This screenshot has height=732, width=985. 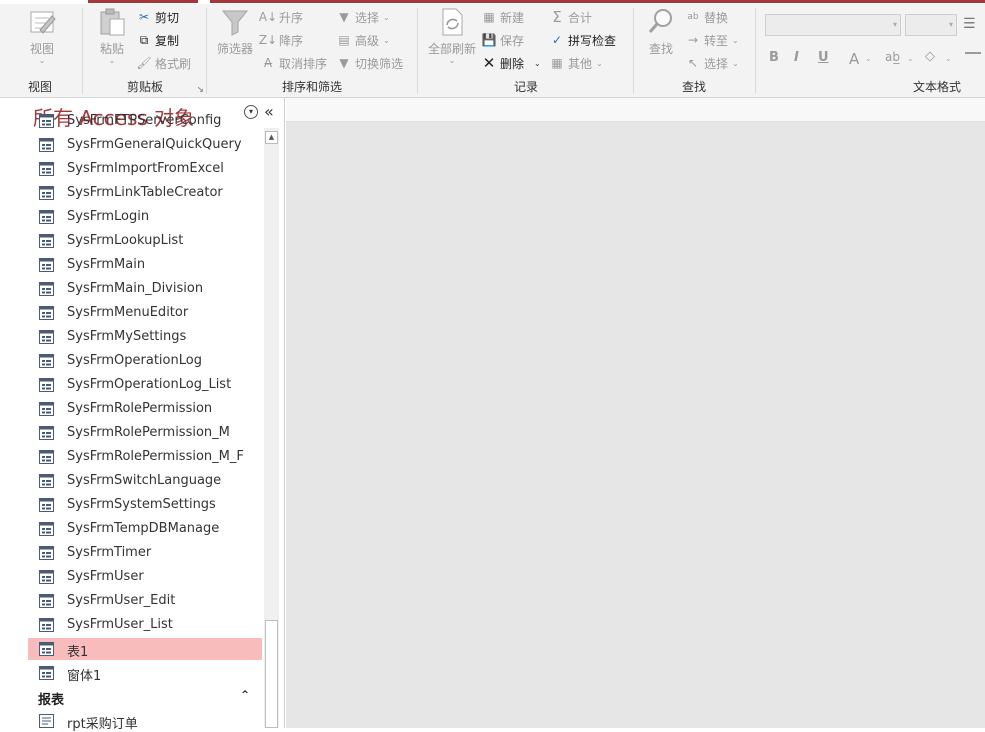 What do you see at coordinates (936, 87) in the screenshot?
I see `text-format-group-label: 文本格式` at bounding box center [936, 87].